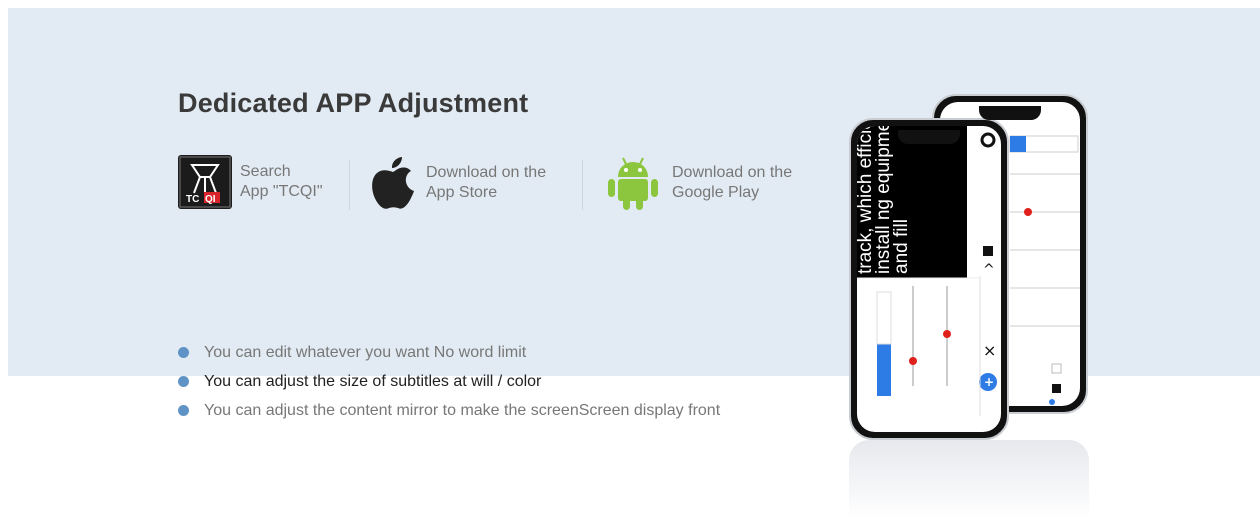 The image size is (1260, 519). Describe the element at coordinates (353, 103) in the screenshot. I see `page-title: Dedicated APP Adjustment` at that location.